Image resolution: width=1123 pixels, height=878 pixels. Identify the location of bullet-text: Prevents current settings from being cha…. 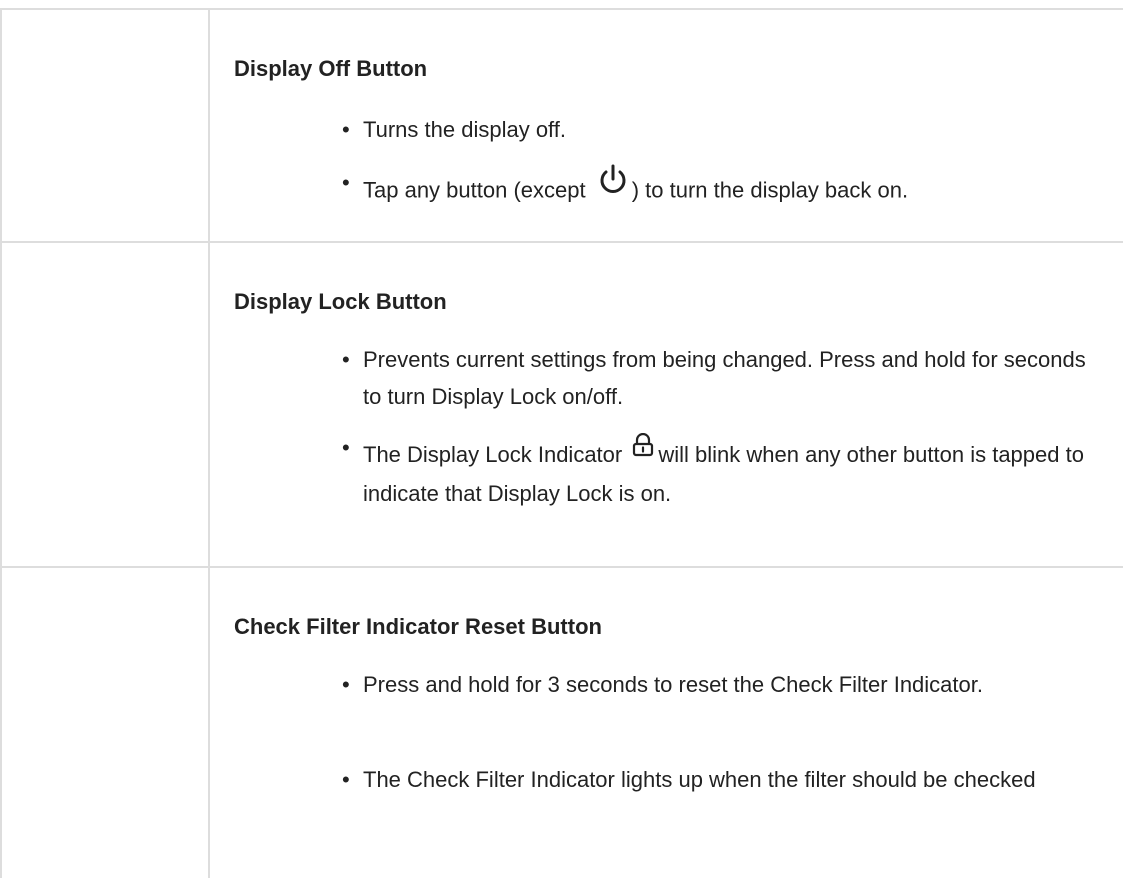
(724, 378).